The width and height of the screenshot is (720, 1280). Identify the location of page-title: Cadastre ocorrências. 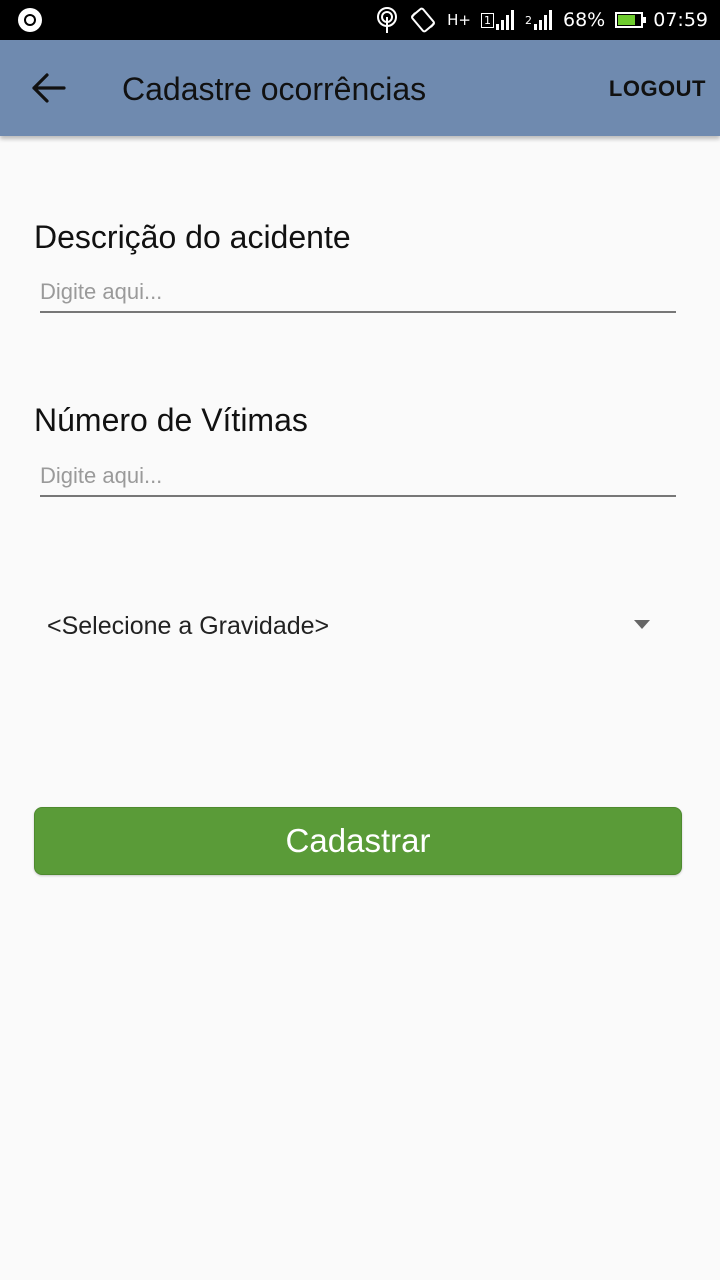
(274, 89).